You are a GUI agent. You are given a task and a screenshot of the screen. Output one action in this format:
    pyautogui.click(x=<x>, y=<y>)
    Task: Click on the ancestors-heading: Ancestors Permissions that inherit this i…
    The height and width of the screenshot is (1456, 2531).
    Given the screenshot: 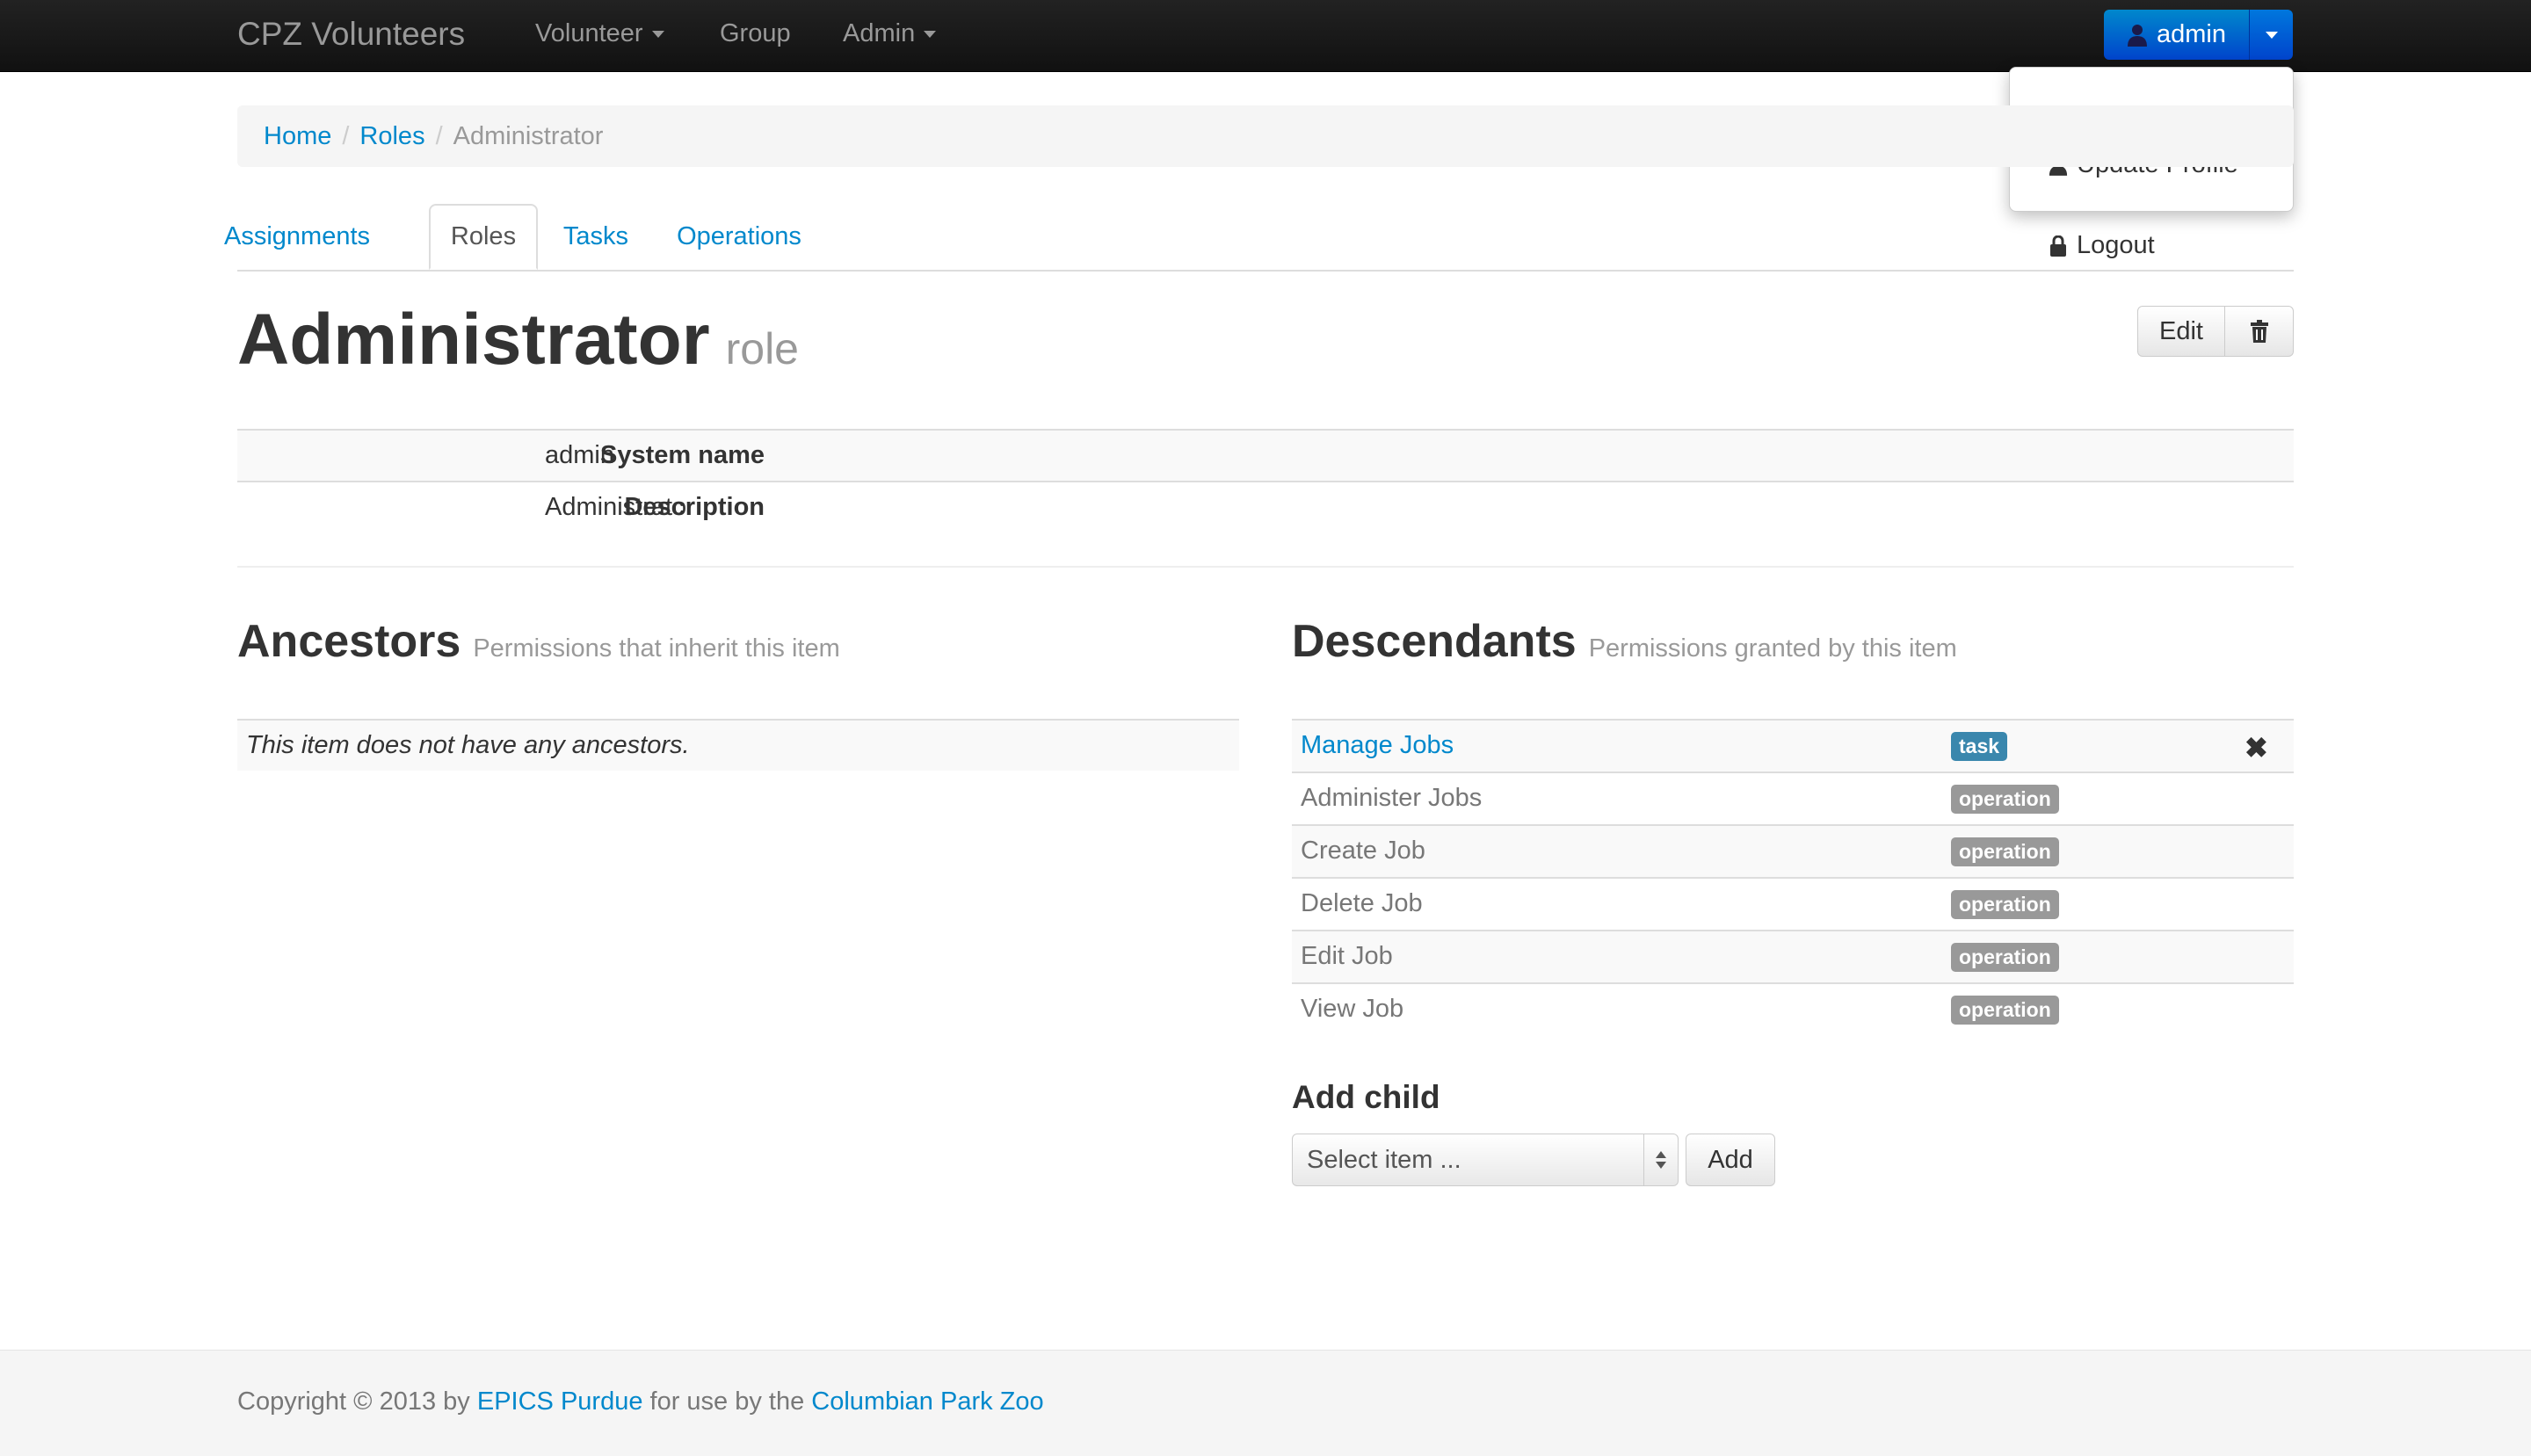 What is the action you would take?
    pyautogui.click(x=538, y=641)
    